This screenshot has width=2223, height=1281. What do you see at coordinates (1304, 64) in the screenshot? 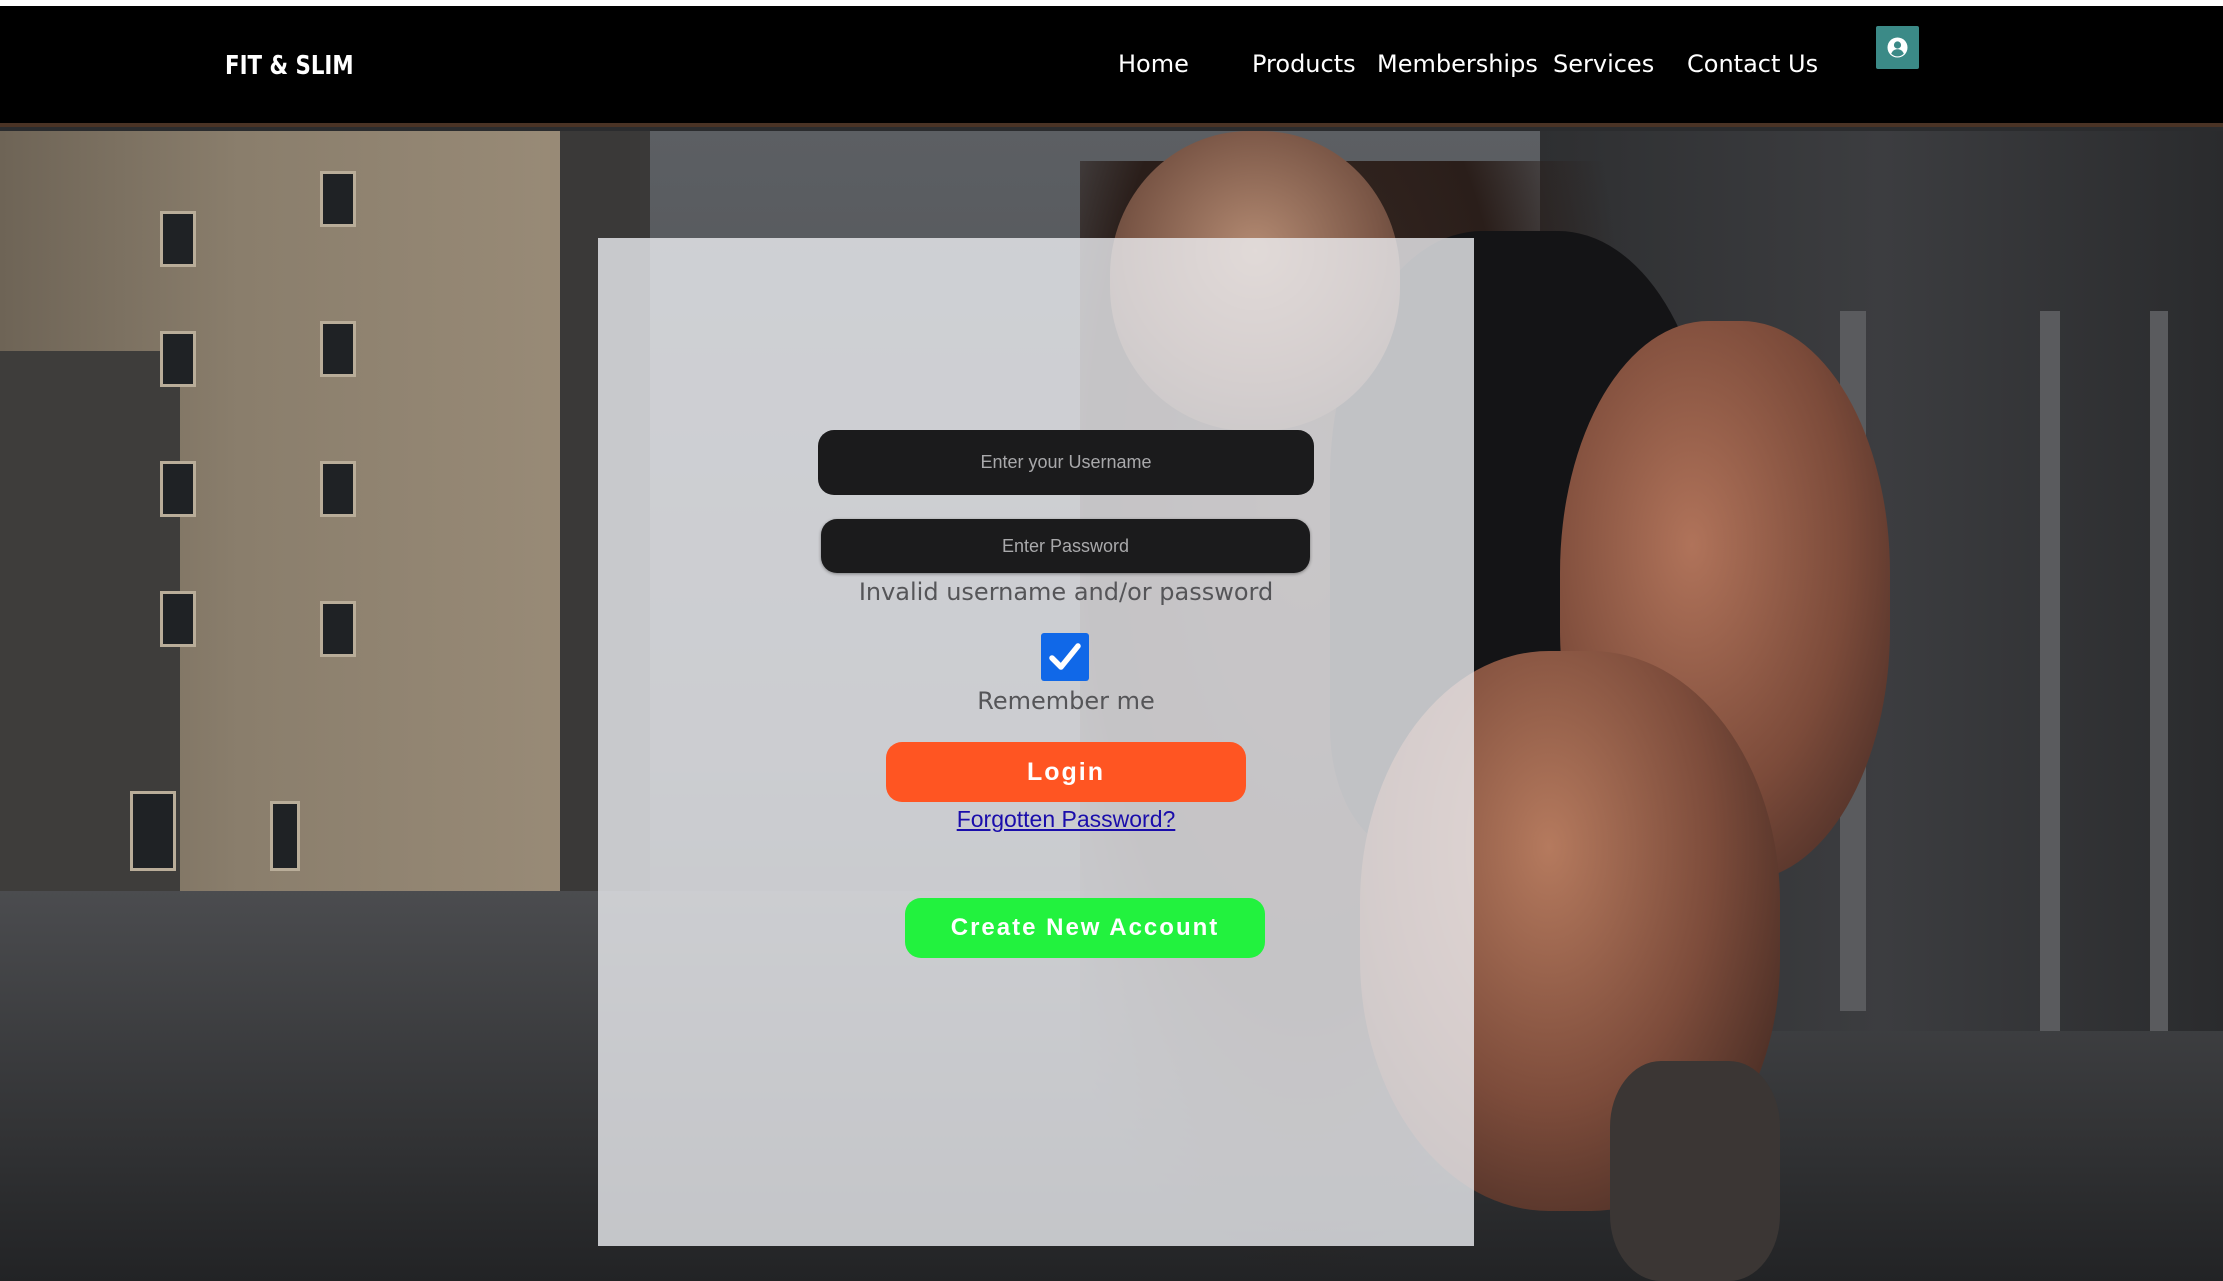
I see `nav-products: Products` at bounding box center [1304, 64].